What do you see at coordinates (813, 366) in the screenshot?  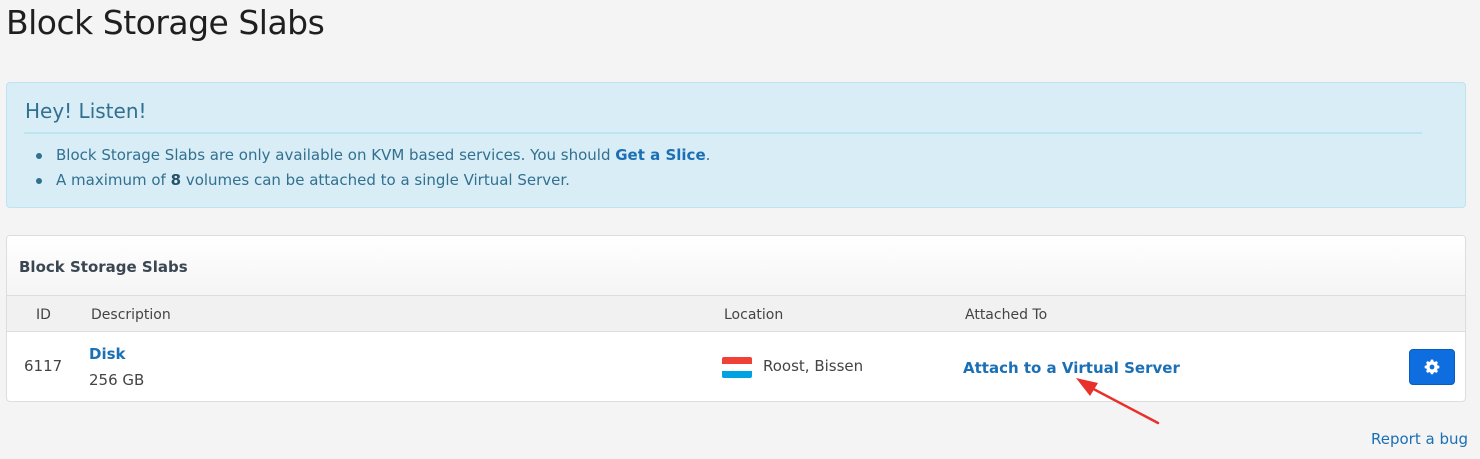 I see `slab-location: Roost, Bissen` at bounding box center [813, 366].